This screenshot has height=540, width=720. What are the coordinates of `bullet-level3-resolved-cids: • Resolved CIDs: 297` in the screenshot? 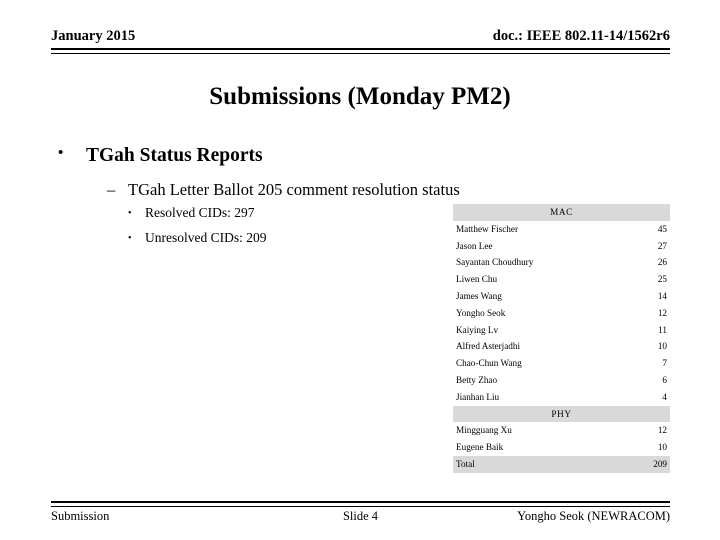 It's located at (191, 213).